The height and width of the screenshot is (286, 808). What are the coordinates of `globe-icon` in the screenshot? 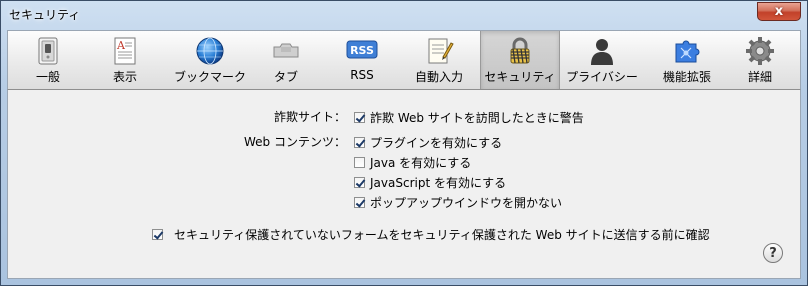 It's located at (210, 51).